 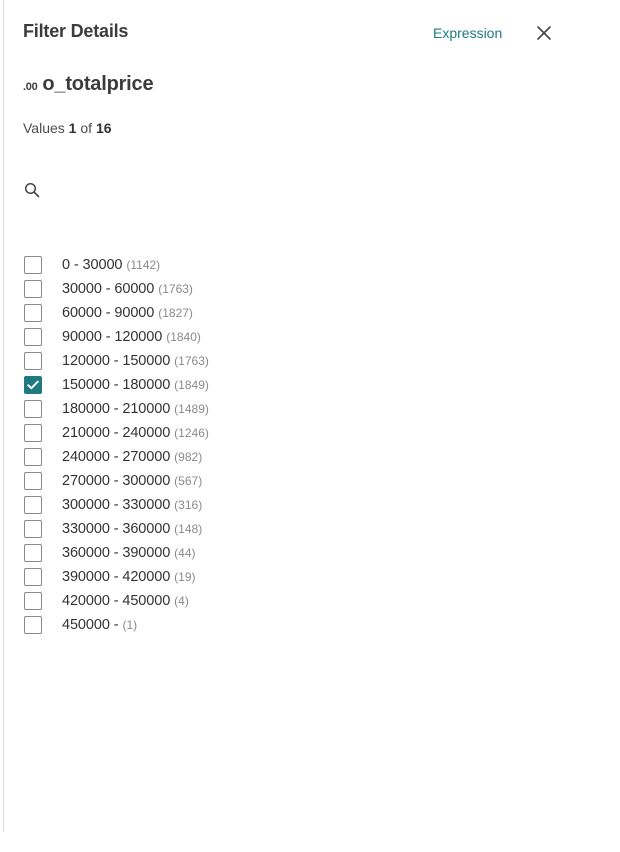 What do you see at coordinates (183, 337) in the screenshot?
I see `filter-value-count: (1840)` at bounding box center [183, 337].